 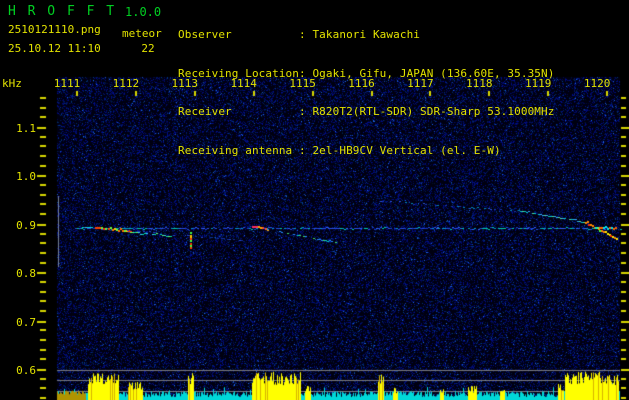 What do you see at coordinates (302, 83) in the screenshot?
I see `time-tick-label: 1115` at bounding box center [302, 83].